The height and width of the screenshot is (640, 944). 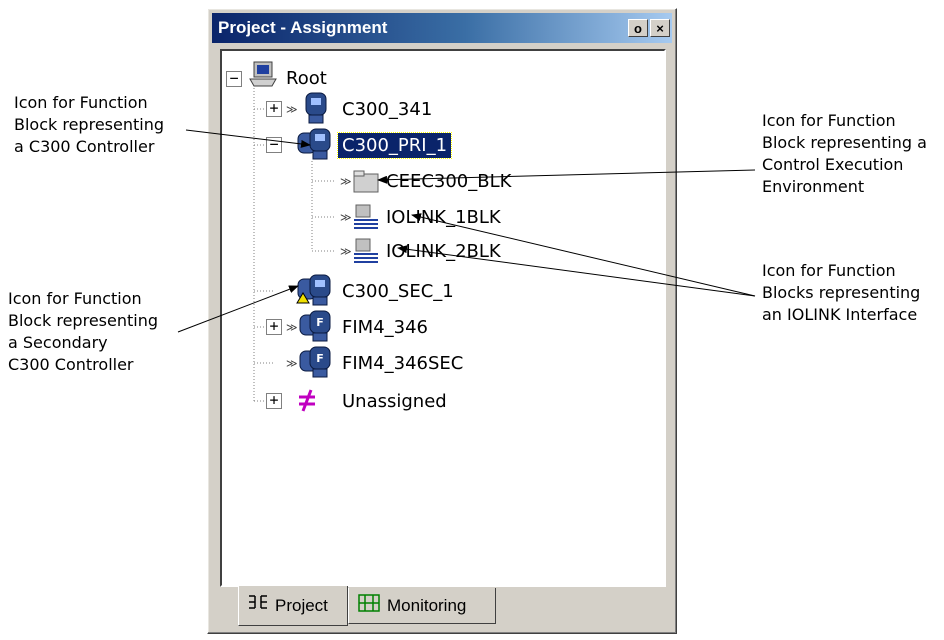 I want to click on close-button: ×, so click(x=660, y=28).